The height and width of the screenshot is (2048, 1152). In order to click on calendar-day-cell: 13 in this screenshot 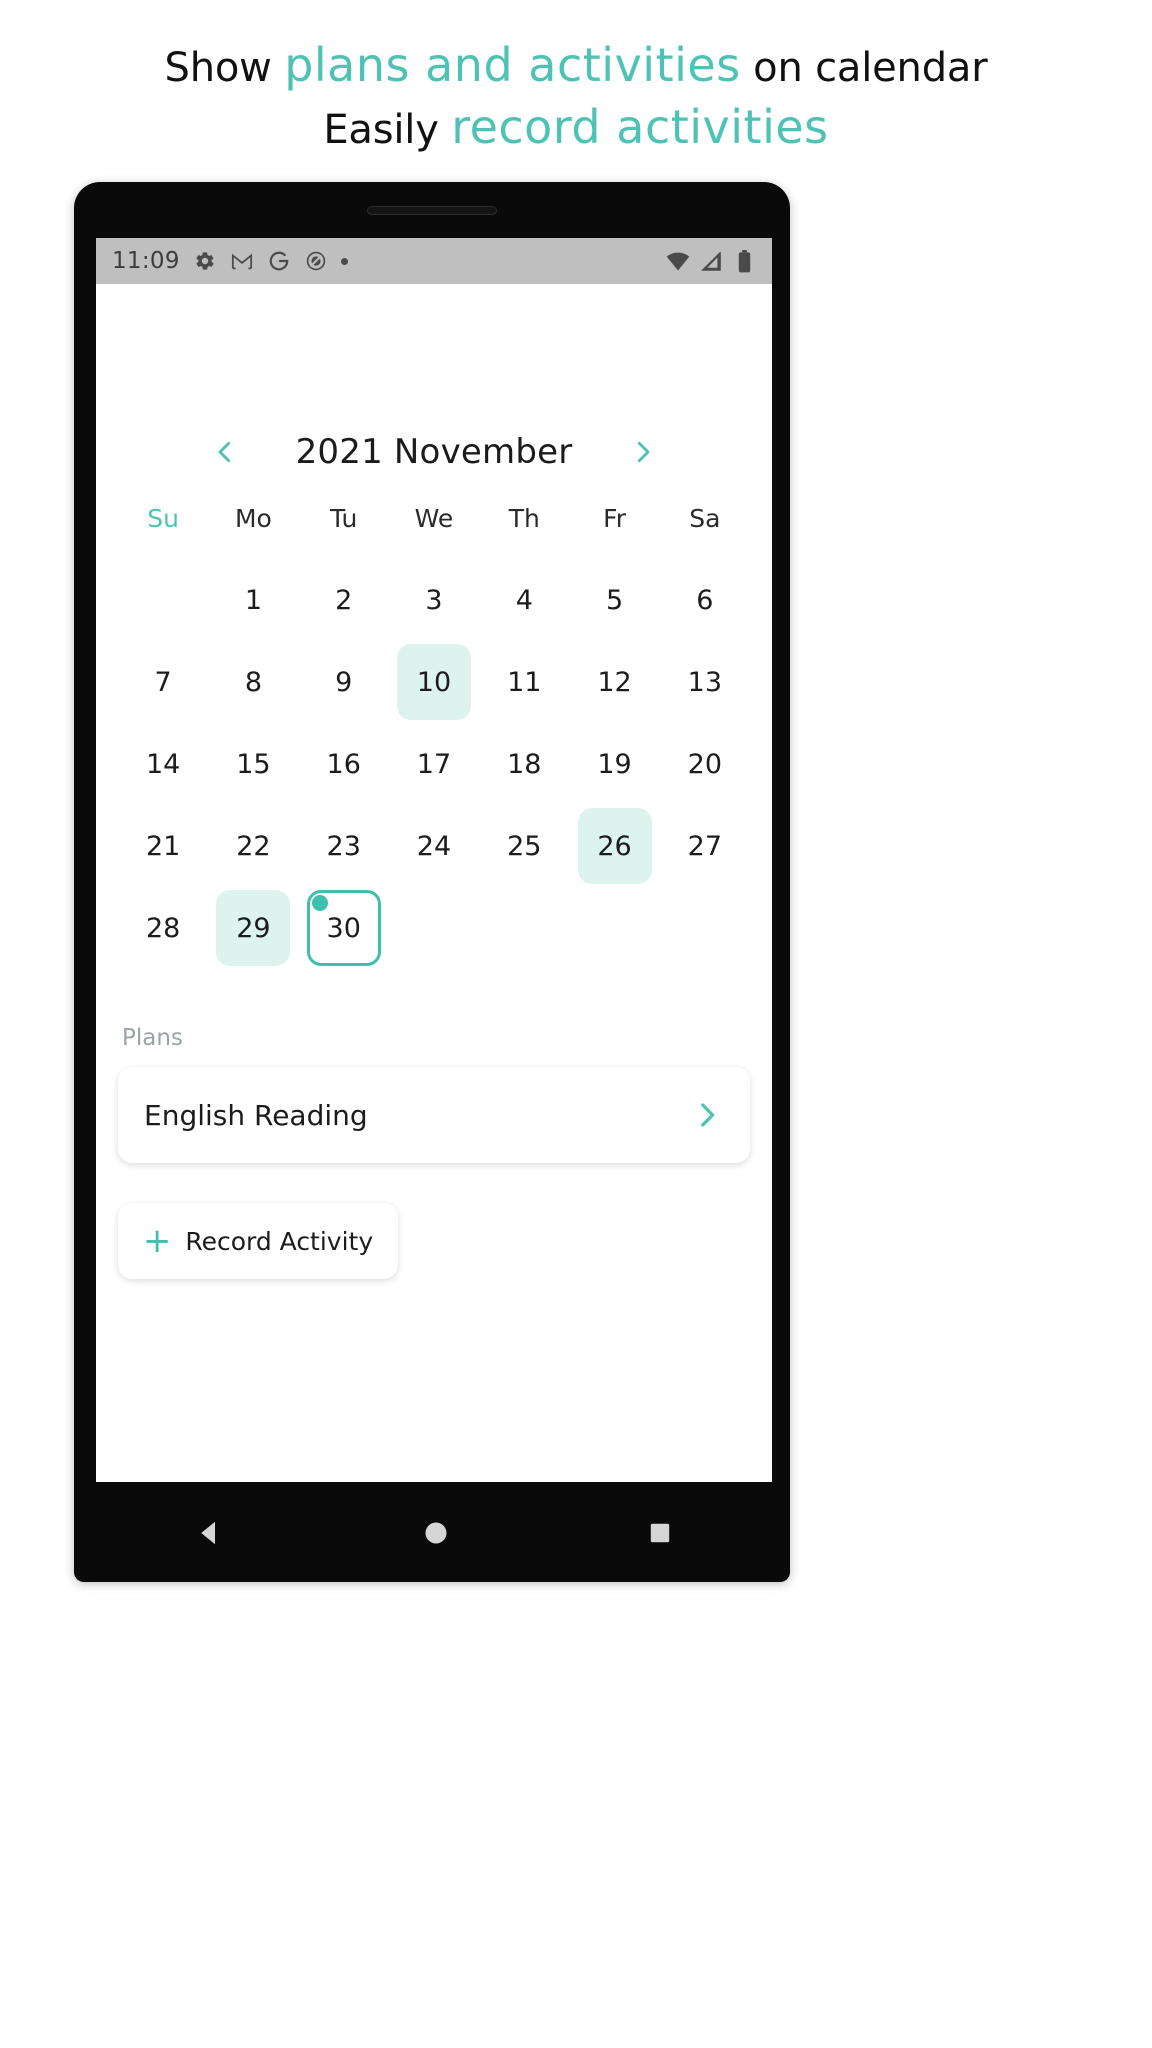, I will do `click(705, 682)`.